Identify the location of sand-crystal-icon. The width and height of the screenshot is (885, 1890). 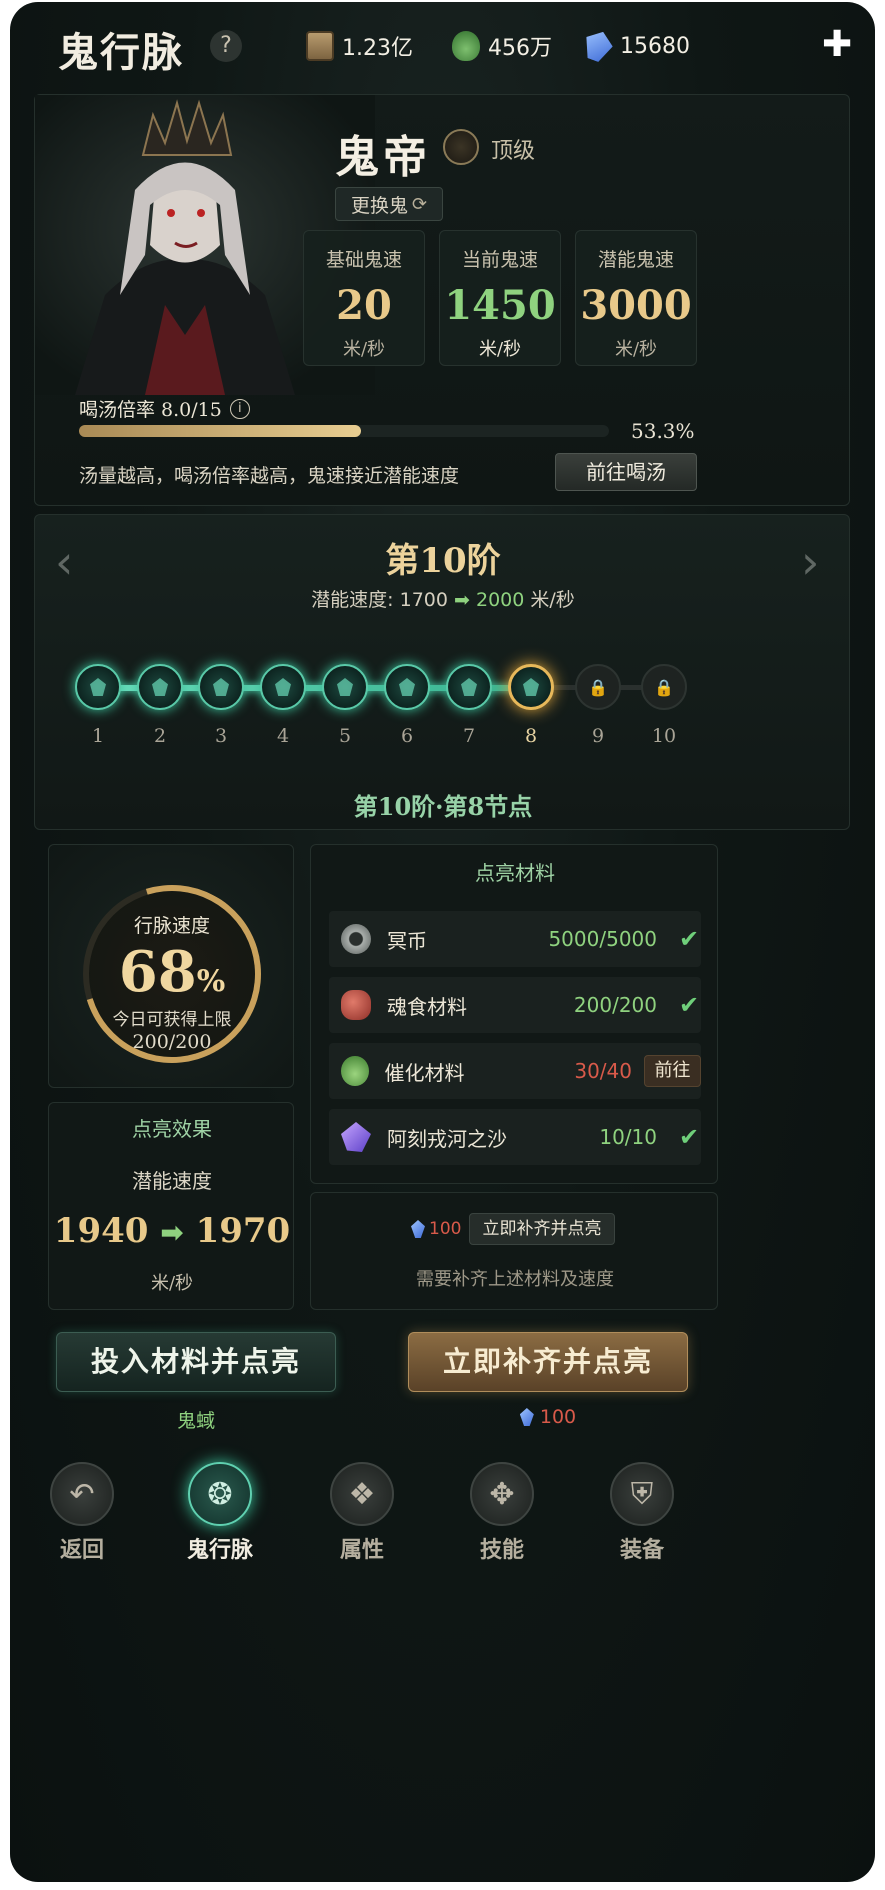
(356, 1137).